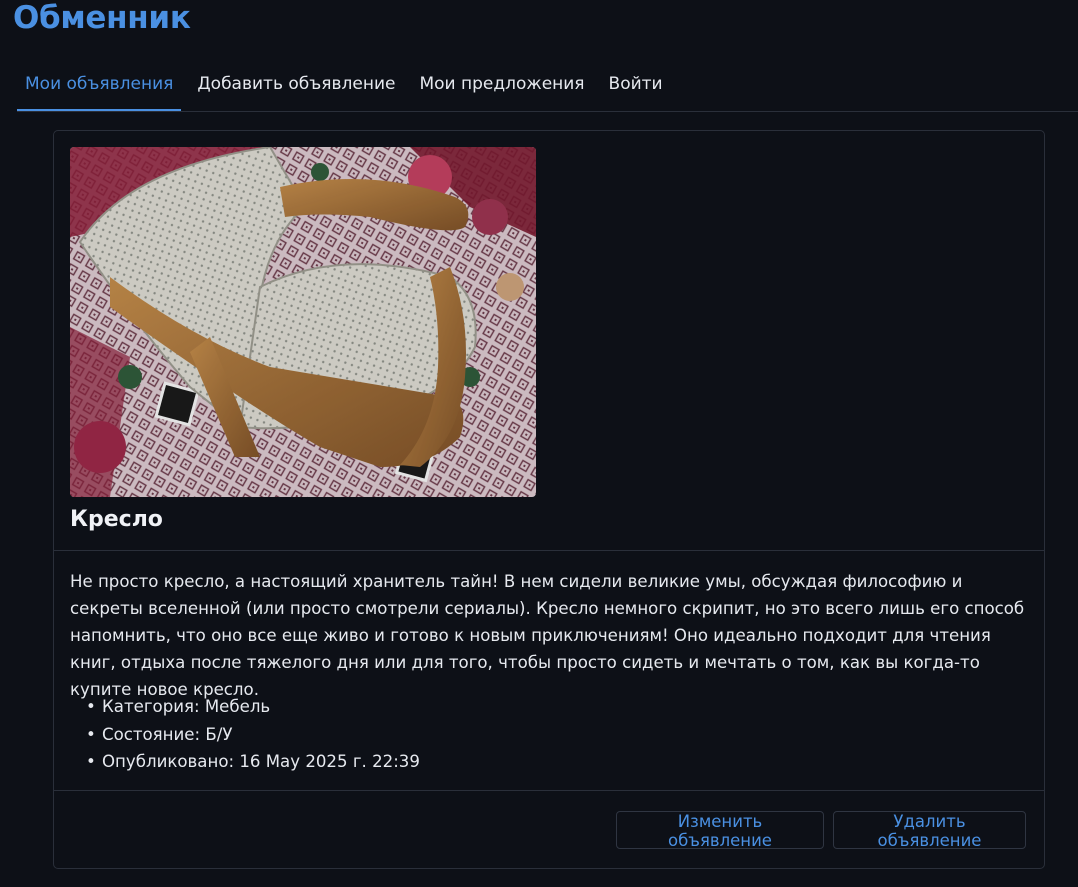 The height and width of the screenshot is (887, 1078). What do you see at coordinates (636, 86) in the screenshot?
I see `tab-login: Войти` at bounding box center [636, 86].